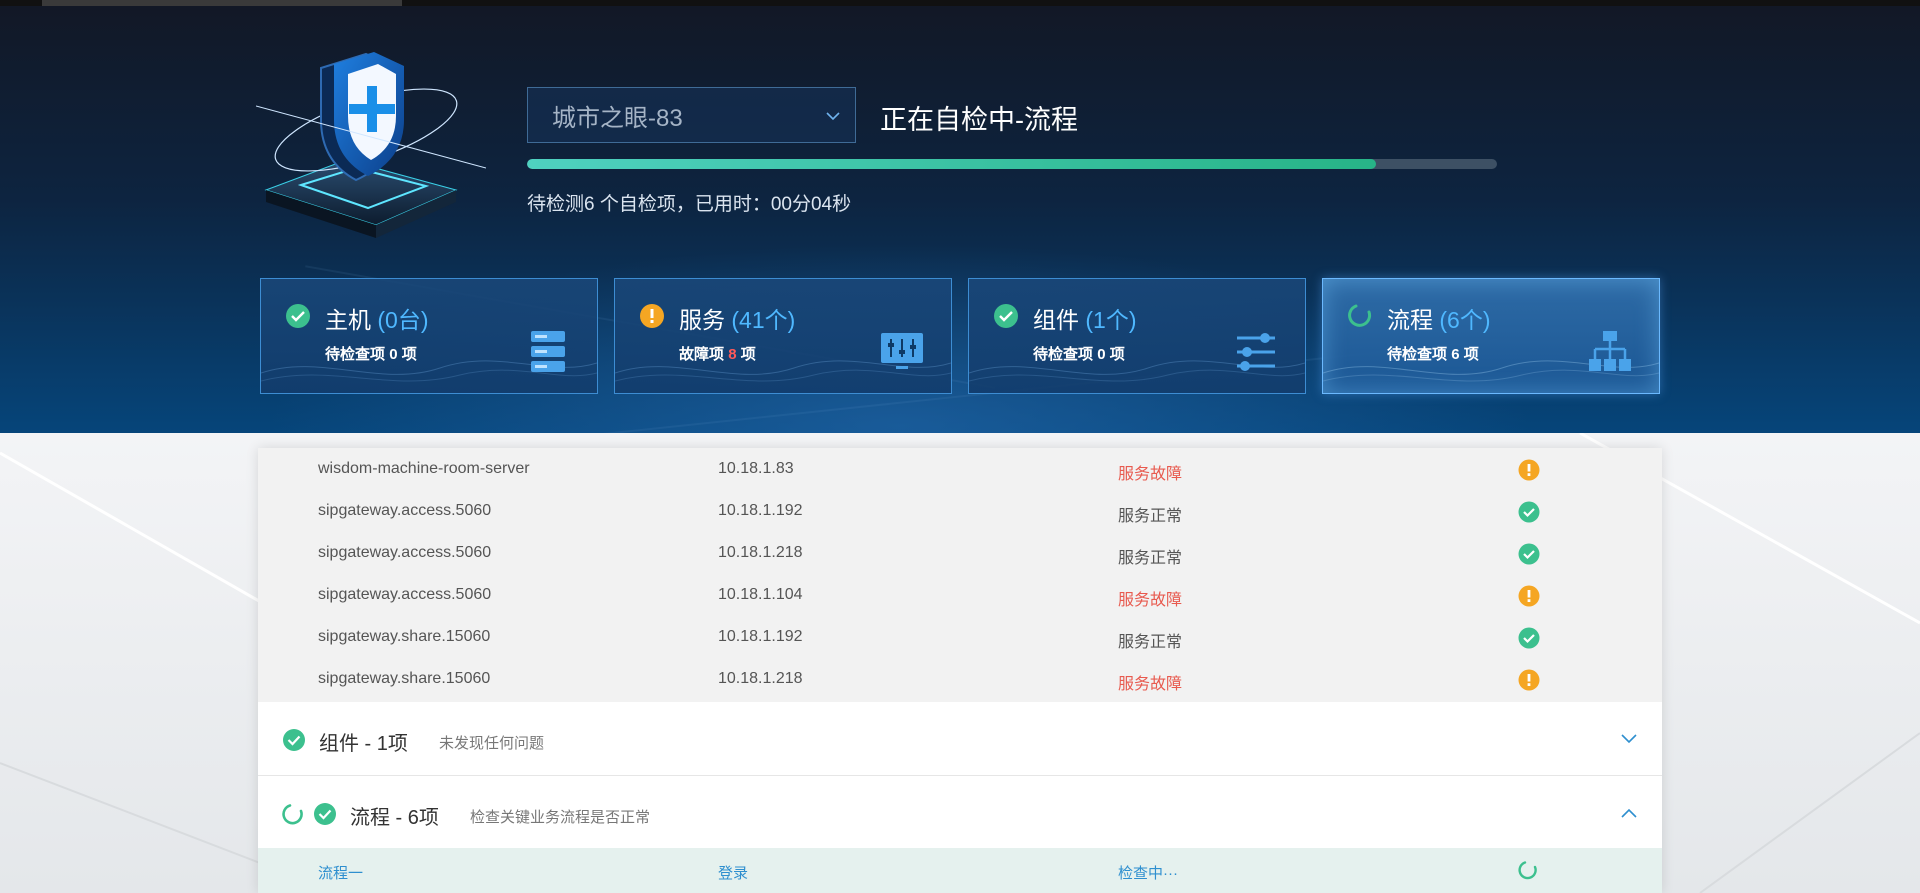  What do you see at coordinates (960, 637) in the screenshot?
I see `service-row: sipgateway.share.15060 10.18.1.192 服务正常` at bounding box center [960, 637].